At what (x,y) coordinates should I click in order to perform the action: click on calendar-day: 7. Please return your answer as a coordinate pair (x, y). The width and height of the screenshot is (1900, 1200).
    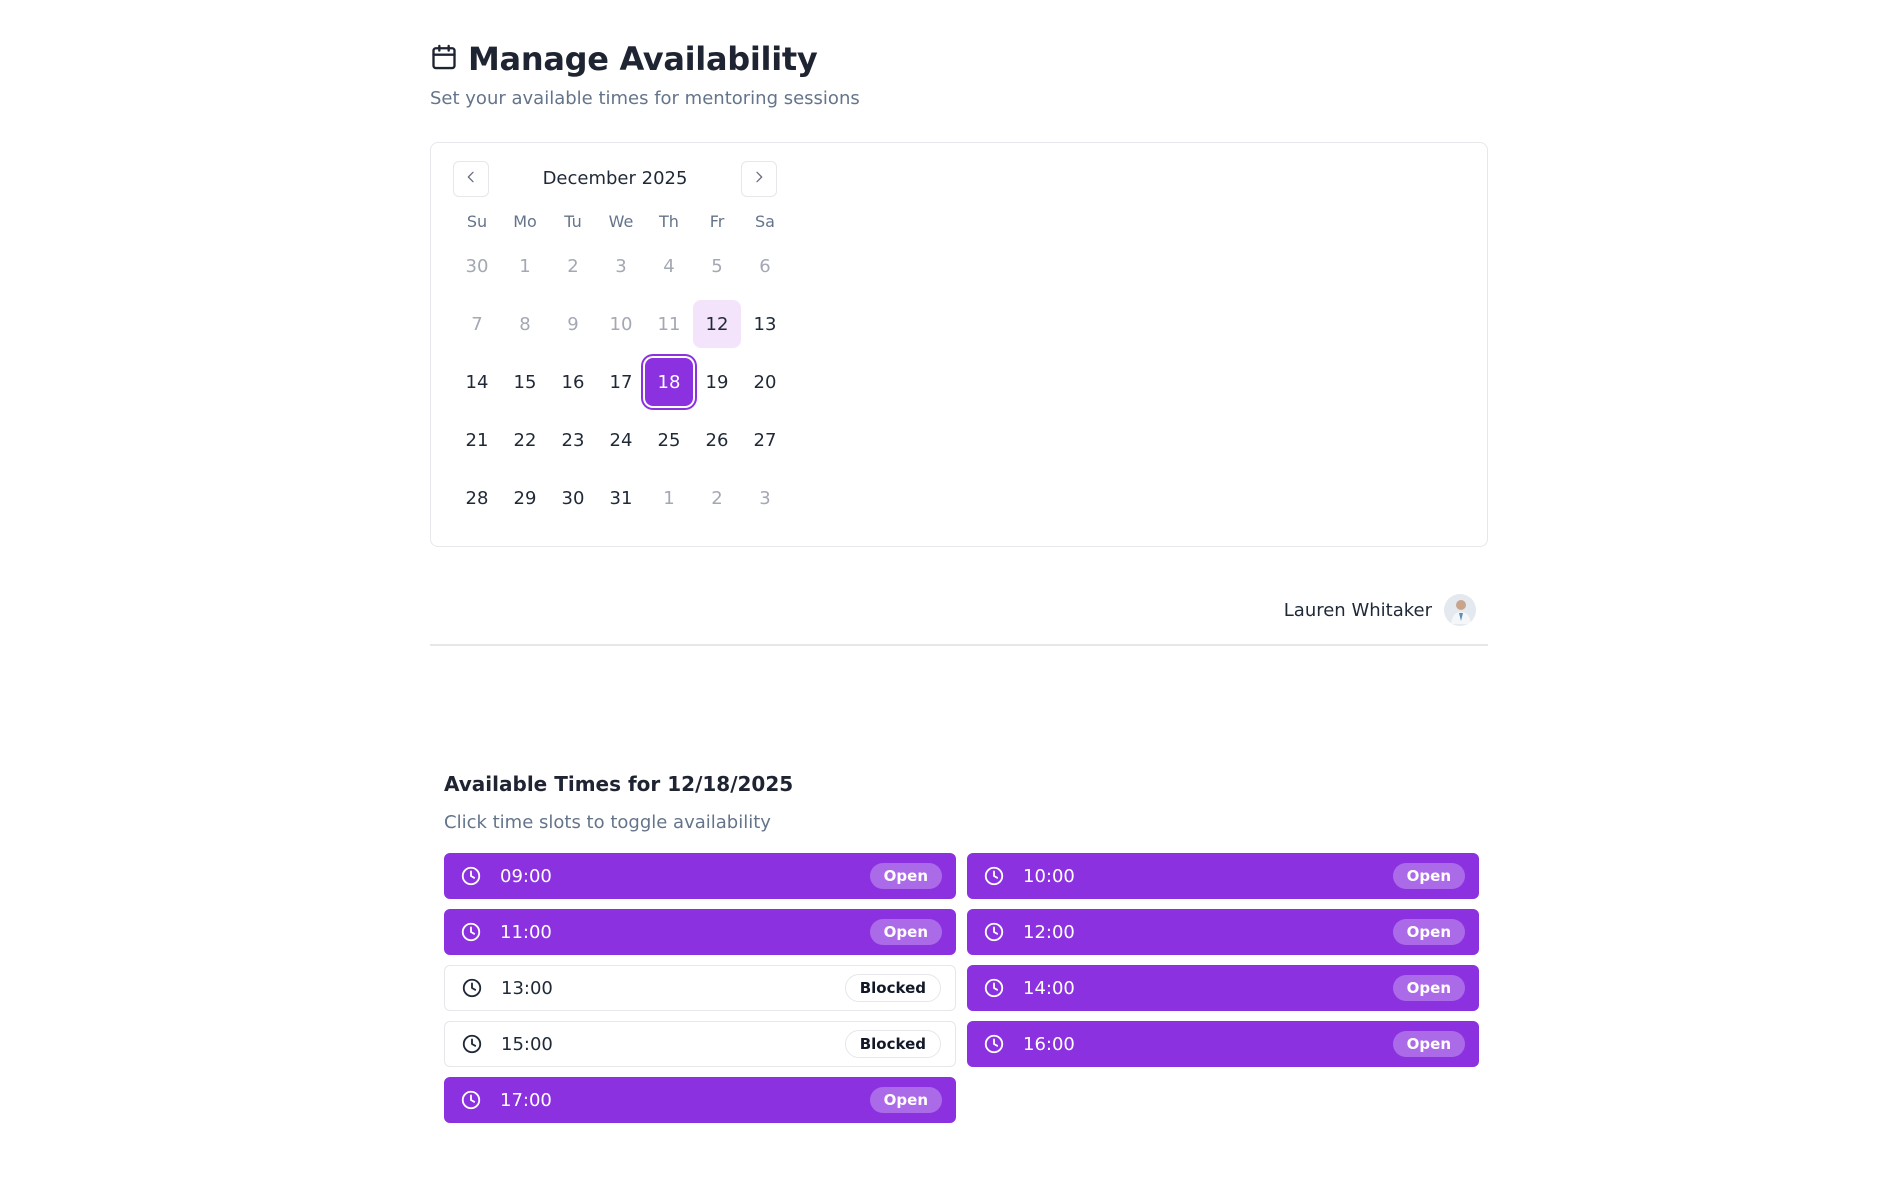
    Looking at the image, I should click on (477, 324).